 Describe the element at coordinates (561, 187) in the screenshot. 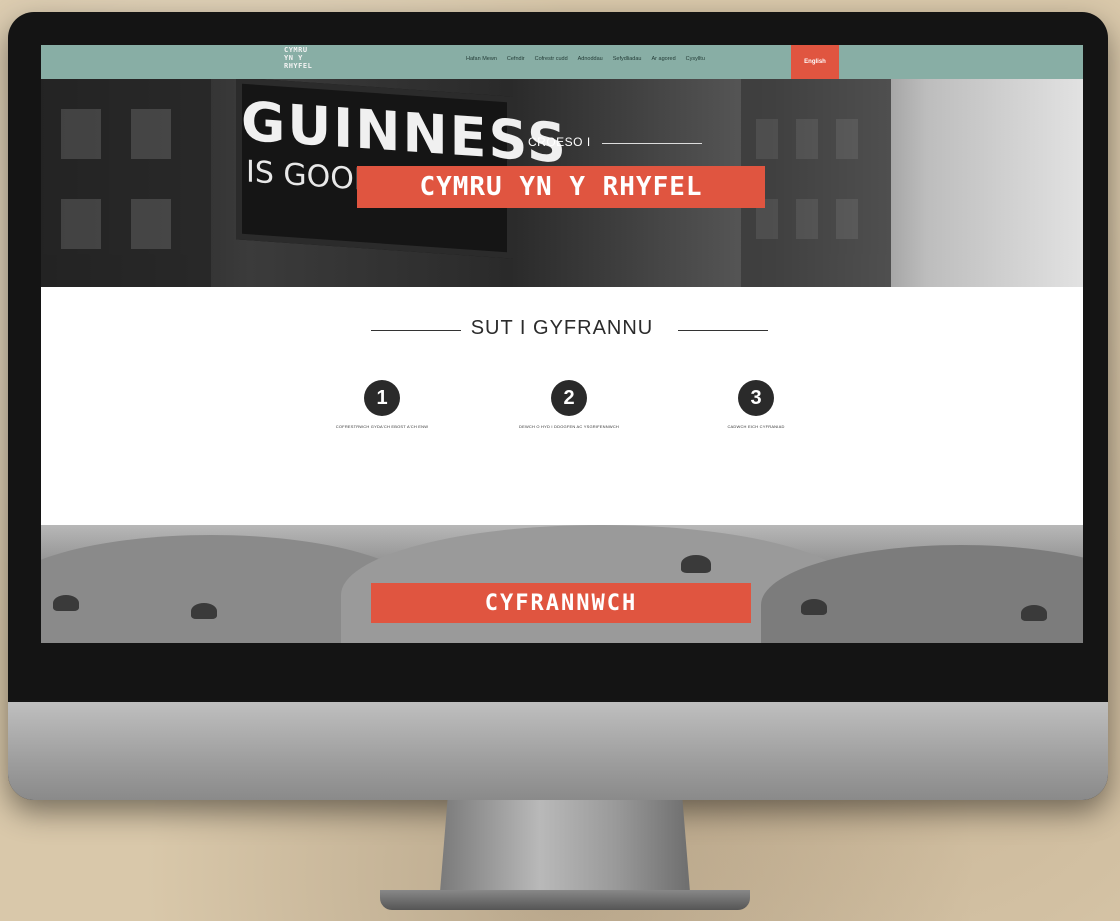

I see `hero-title: CYMRU YN Y RHYFEL` at that location.